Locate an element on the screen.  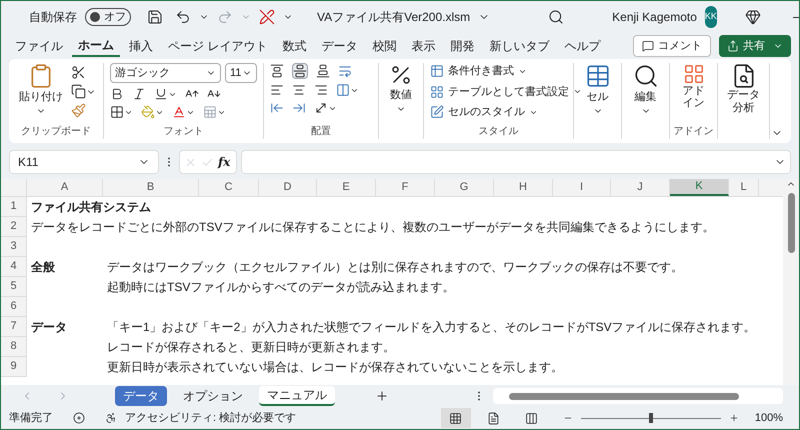
view-button is located at coordinates (455, 418).